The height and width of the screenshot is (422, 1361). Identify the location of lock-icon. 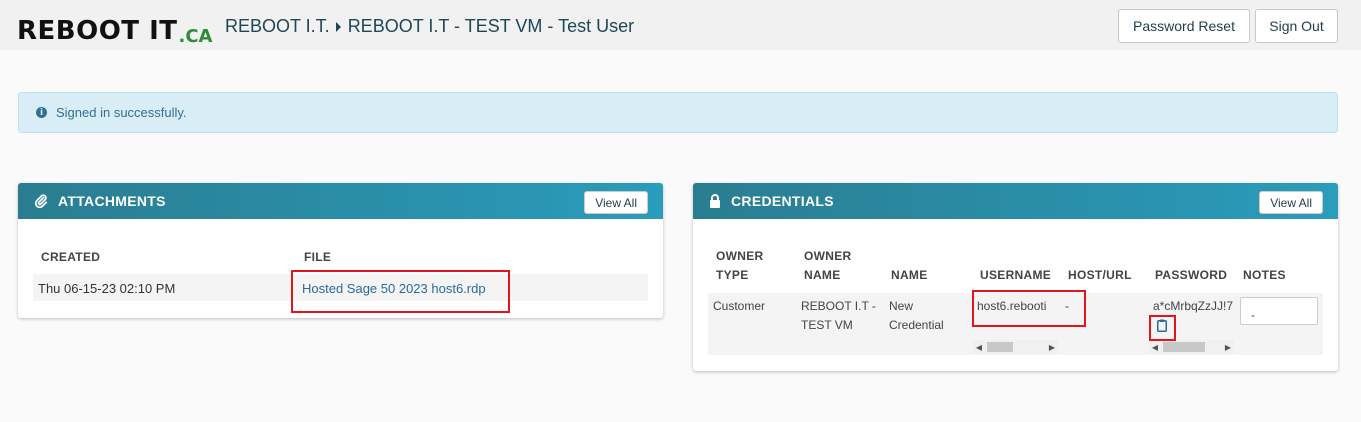
(715, 201).